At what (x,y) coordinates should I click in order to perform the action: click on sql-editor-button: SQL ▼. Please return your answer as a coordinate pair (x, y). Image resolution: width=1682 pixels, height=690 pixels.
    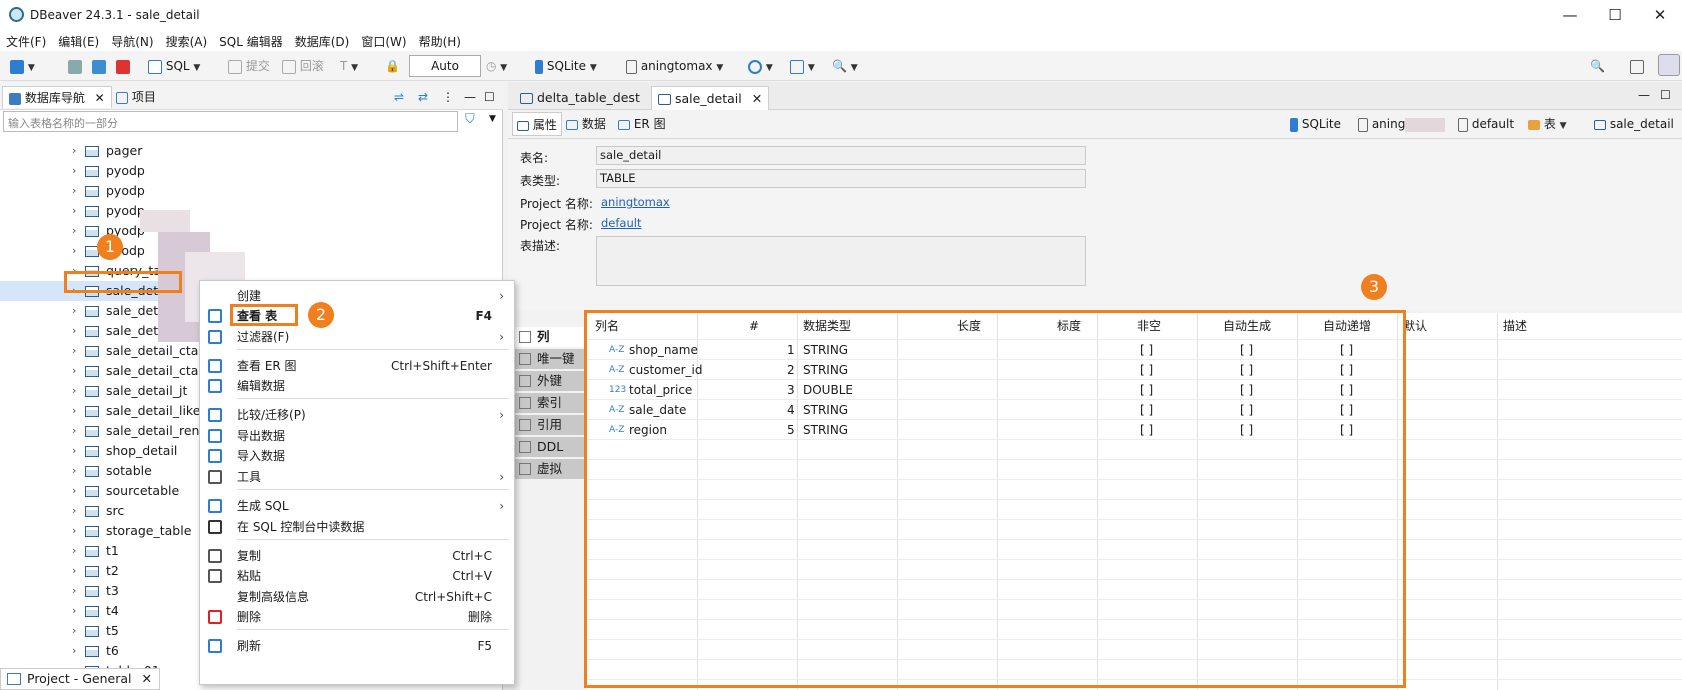
    Looking at the image, I should click on (174, 66).